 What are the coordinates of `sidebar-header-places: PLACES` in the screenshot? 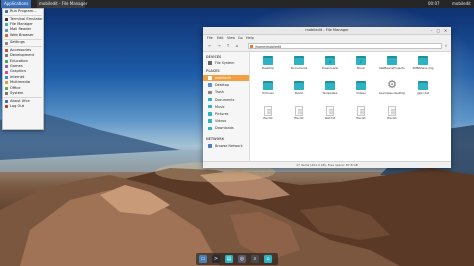 It's located at (213, 71).